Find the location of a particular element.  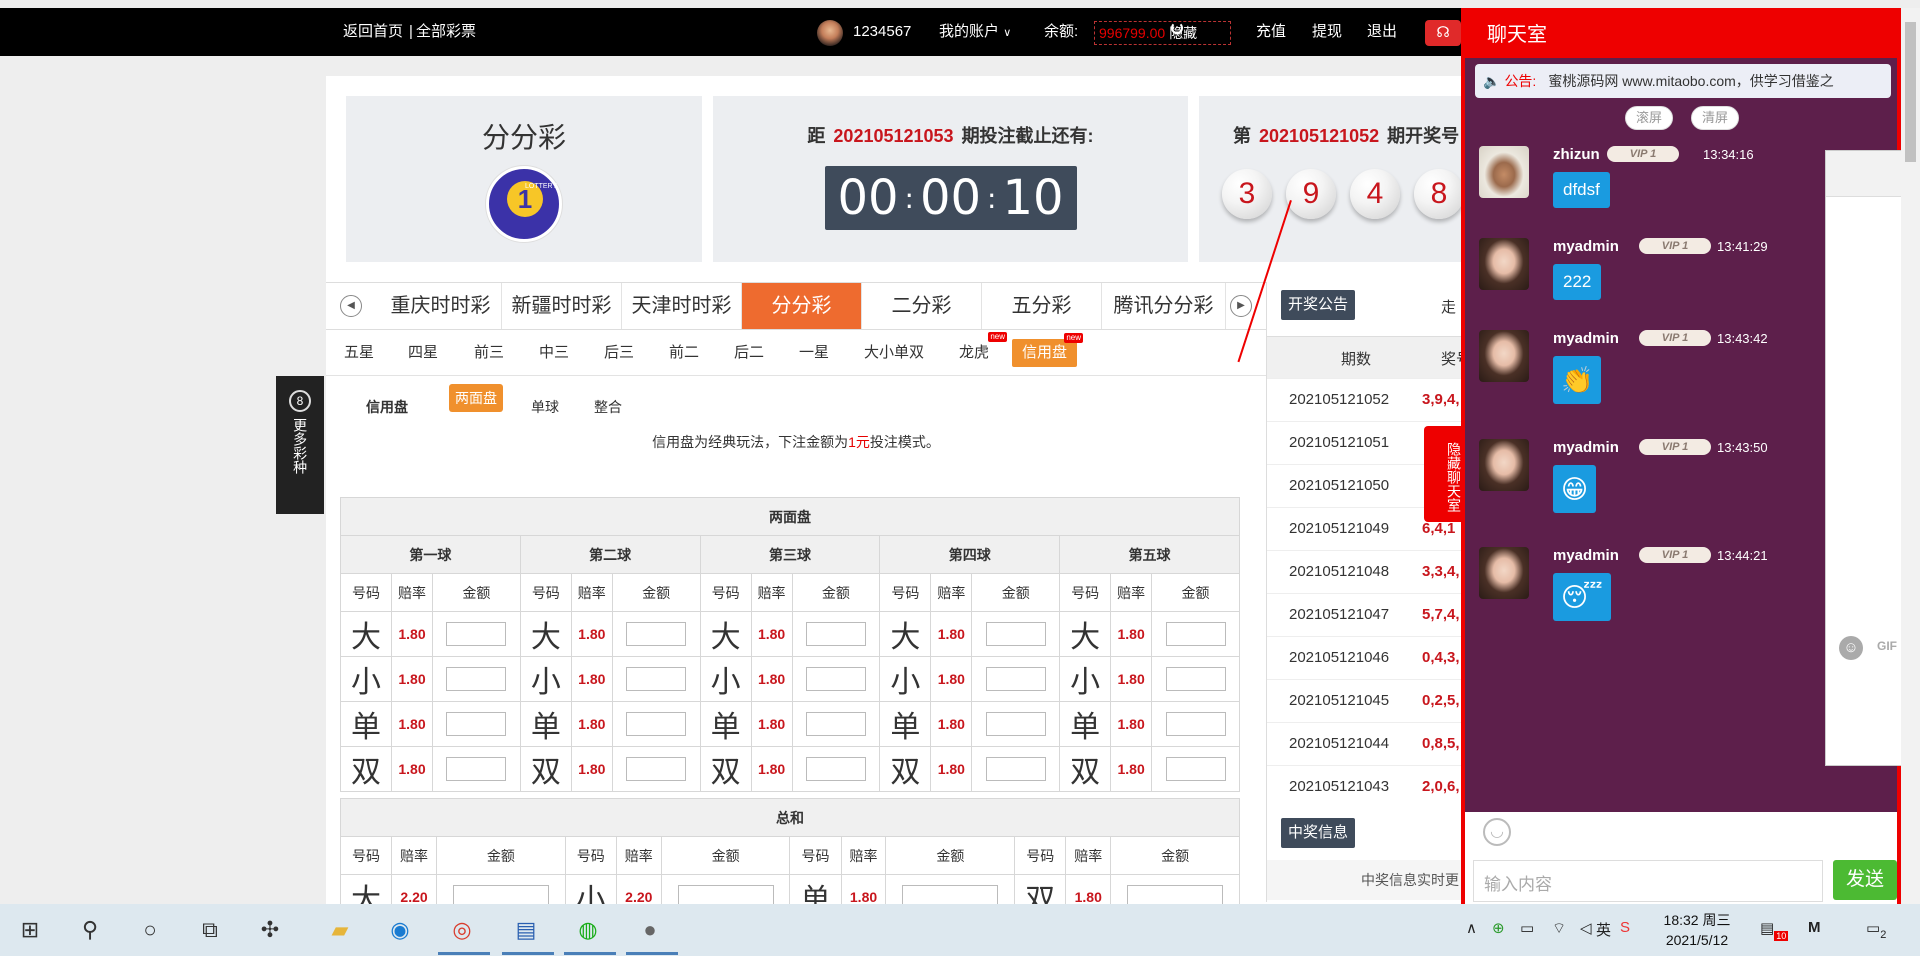

play-tab-two-sided: 两面盘 is located at coordinates (476, 398).